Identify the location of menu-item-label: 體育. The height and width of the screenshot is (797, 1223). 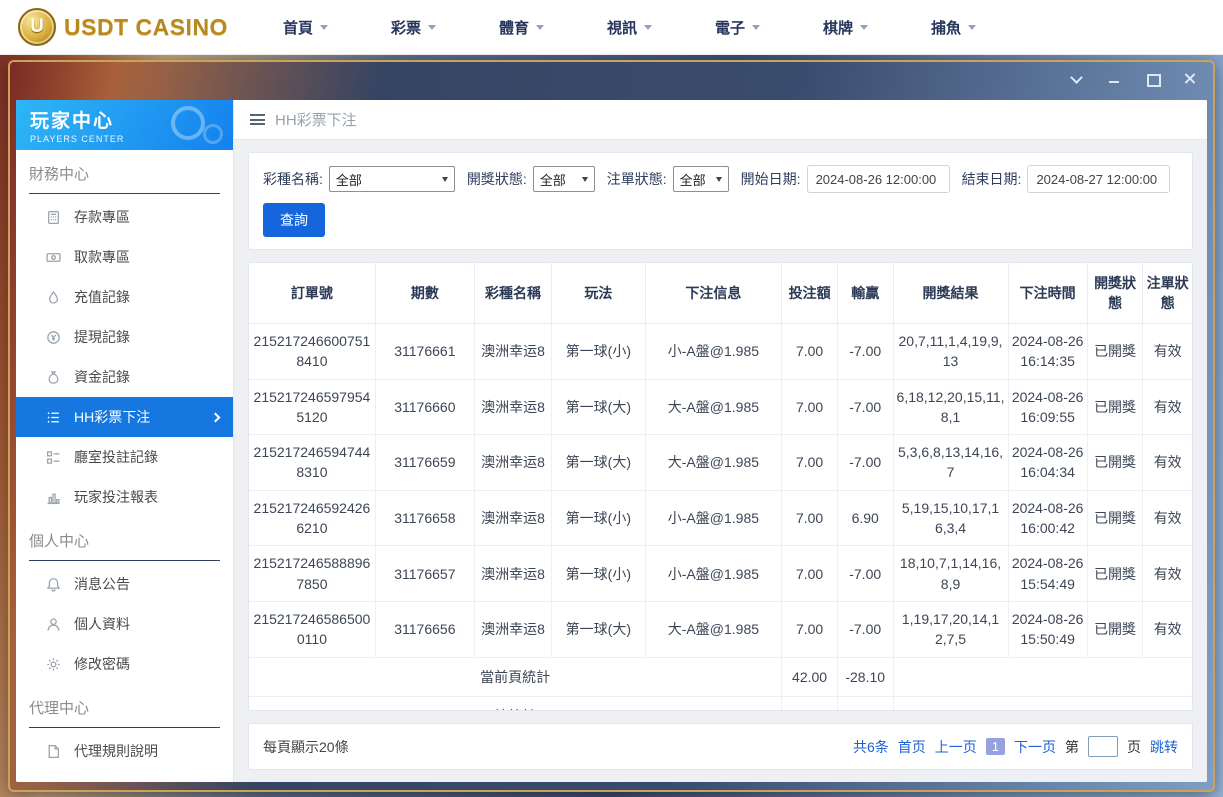
(513, 28).